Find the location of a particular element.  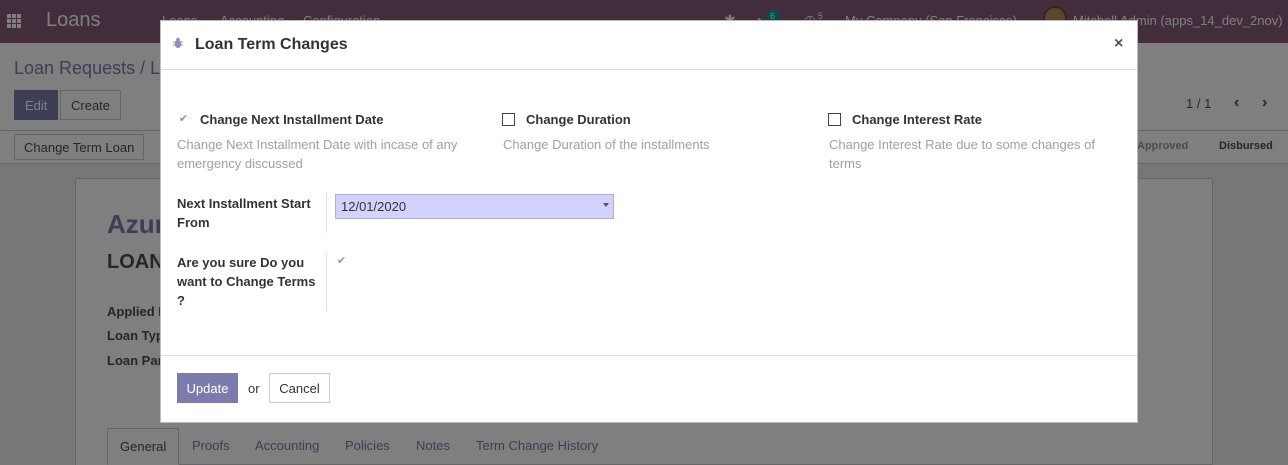

bug-icon is located at coordinates (178, 42).